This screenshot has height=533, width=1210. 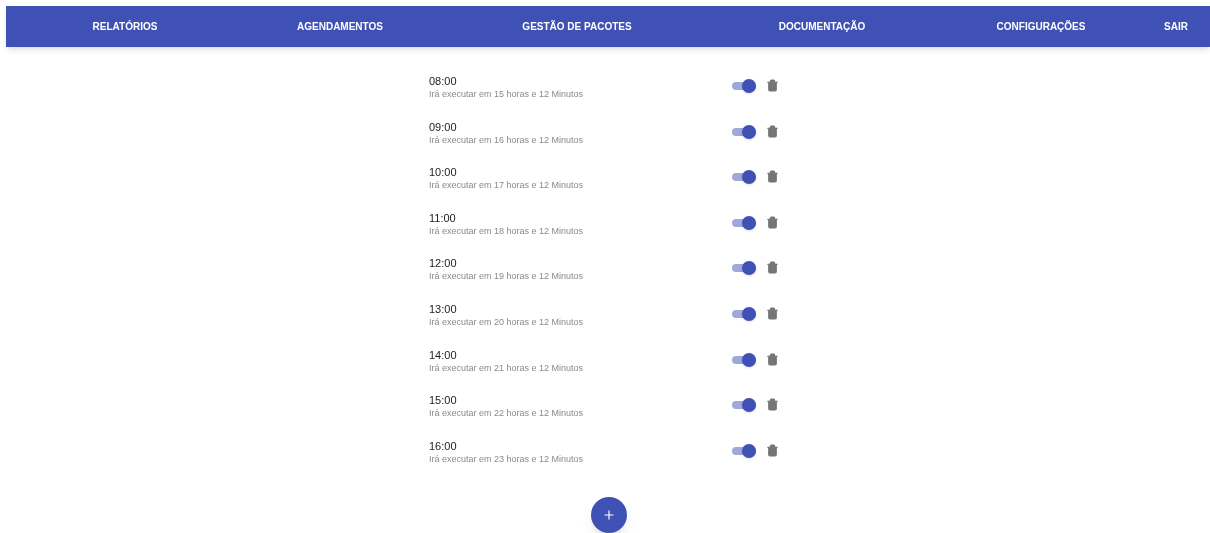 I want to click on schedule-countdown: Irá executar em 23 horas e 12 Minutos, so click(x=507, y=458).